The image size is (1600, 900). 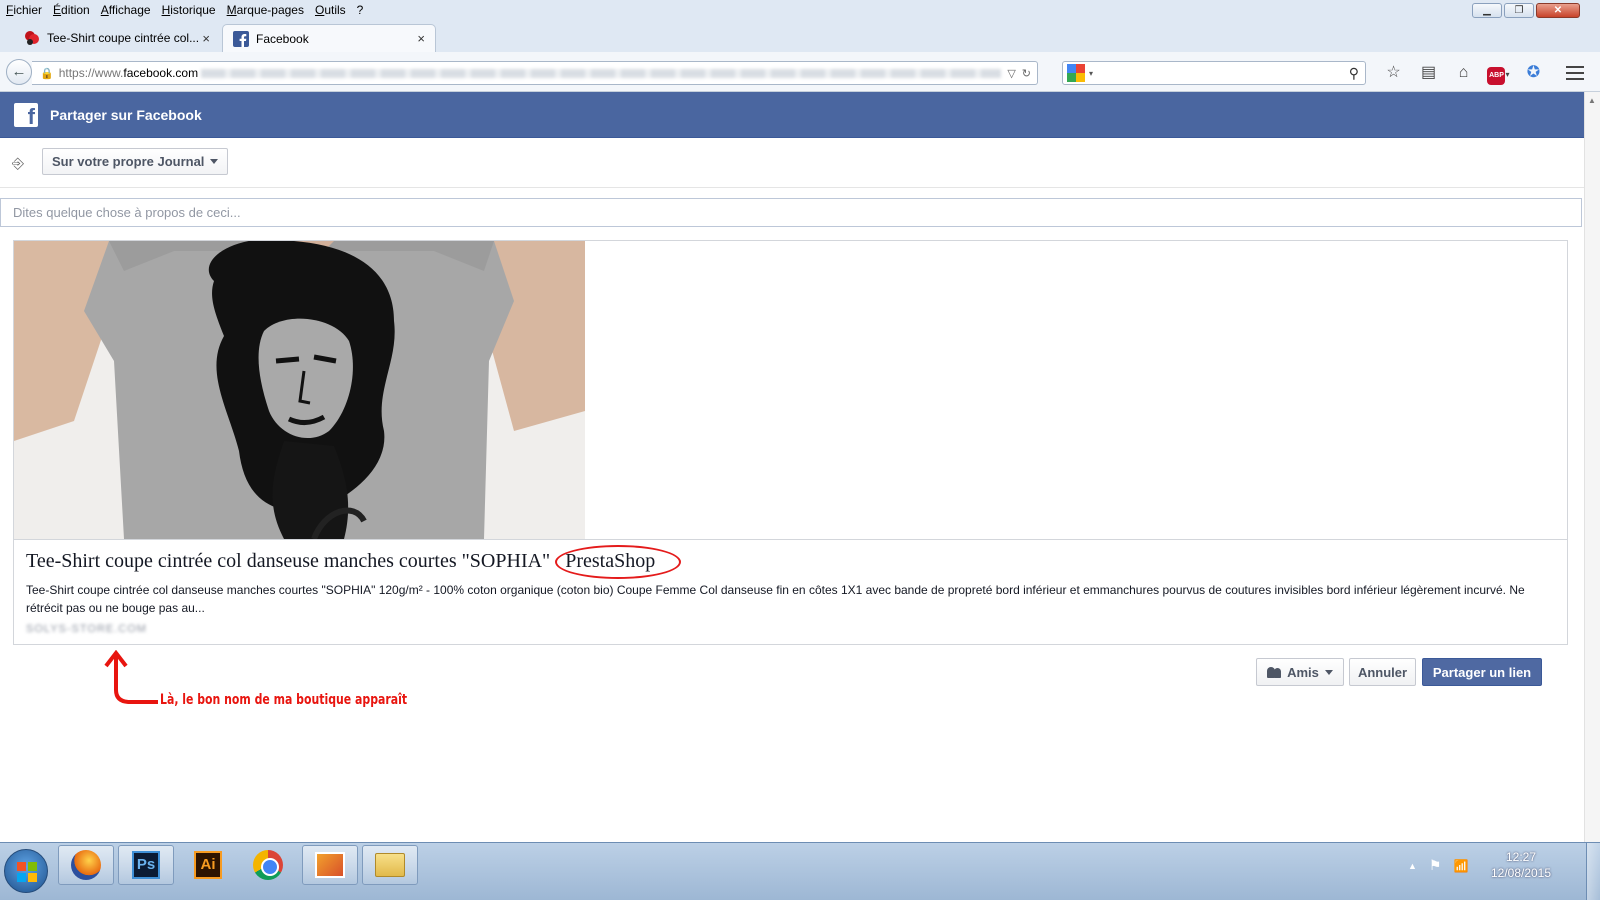 I want to click on search-bar: ▾ ⚲, so click(x=1214, y=73).